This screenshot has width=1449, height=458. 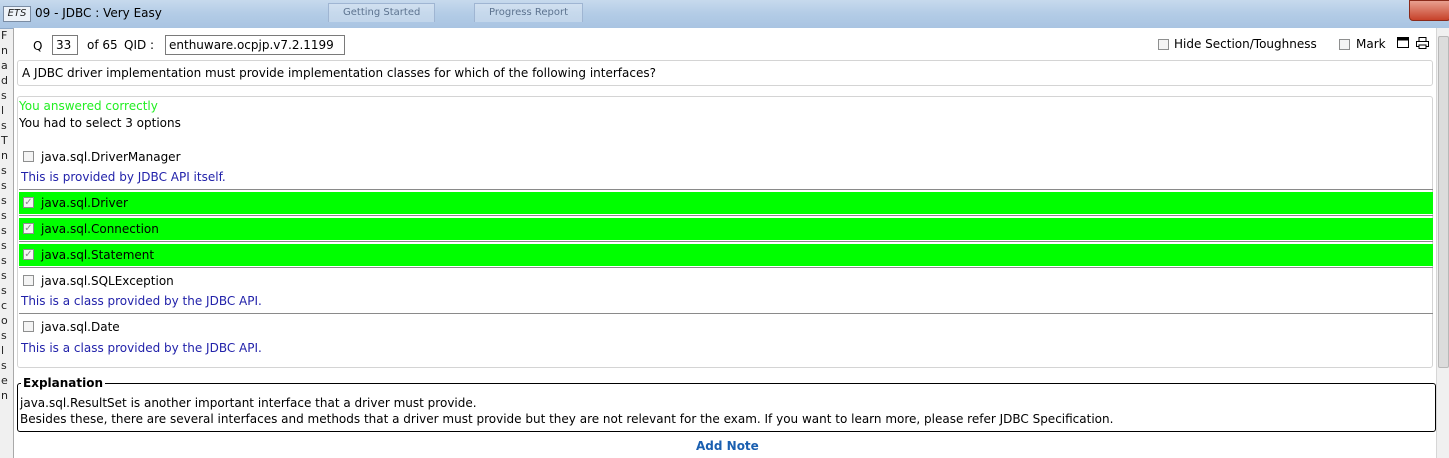 What do you see at coordinates (63, 383) in the screenshot?
I see `explanation-heading: Explanation` at bounding box center [63, 383].